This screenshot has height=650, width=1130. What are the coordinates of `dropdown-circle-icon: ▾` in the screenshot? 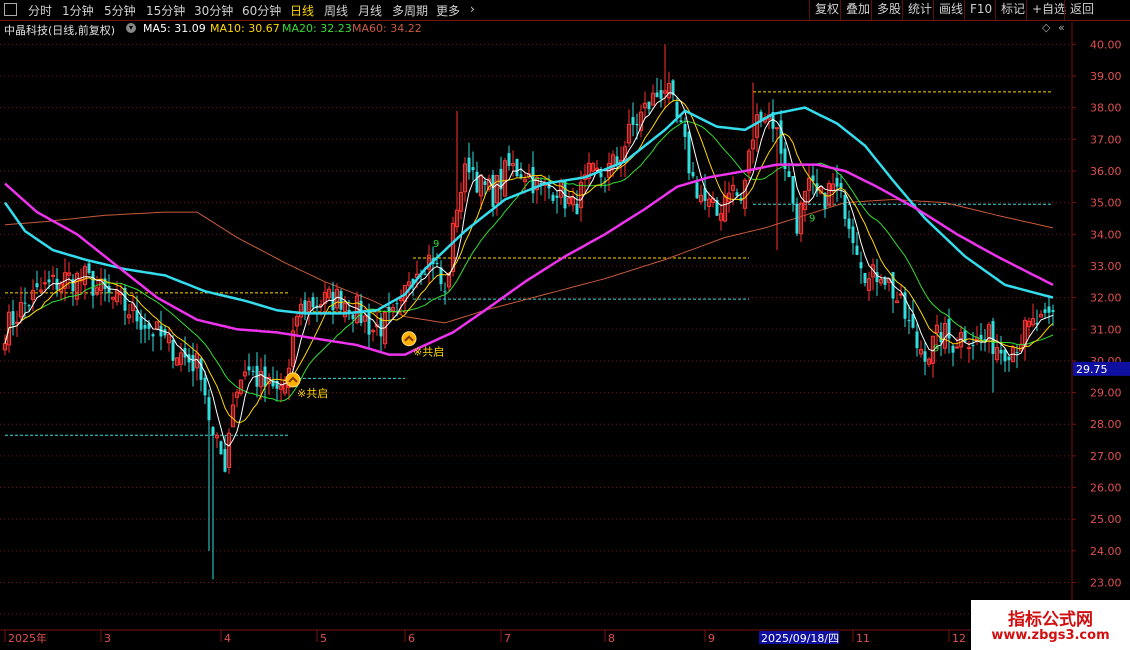 It's located at (131, 28).